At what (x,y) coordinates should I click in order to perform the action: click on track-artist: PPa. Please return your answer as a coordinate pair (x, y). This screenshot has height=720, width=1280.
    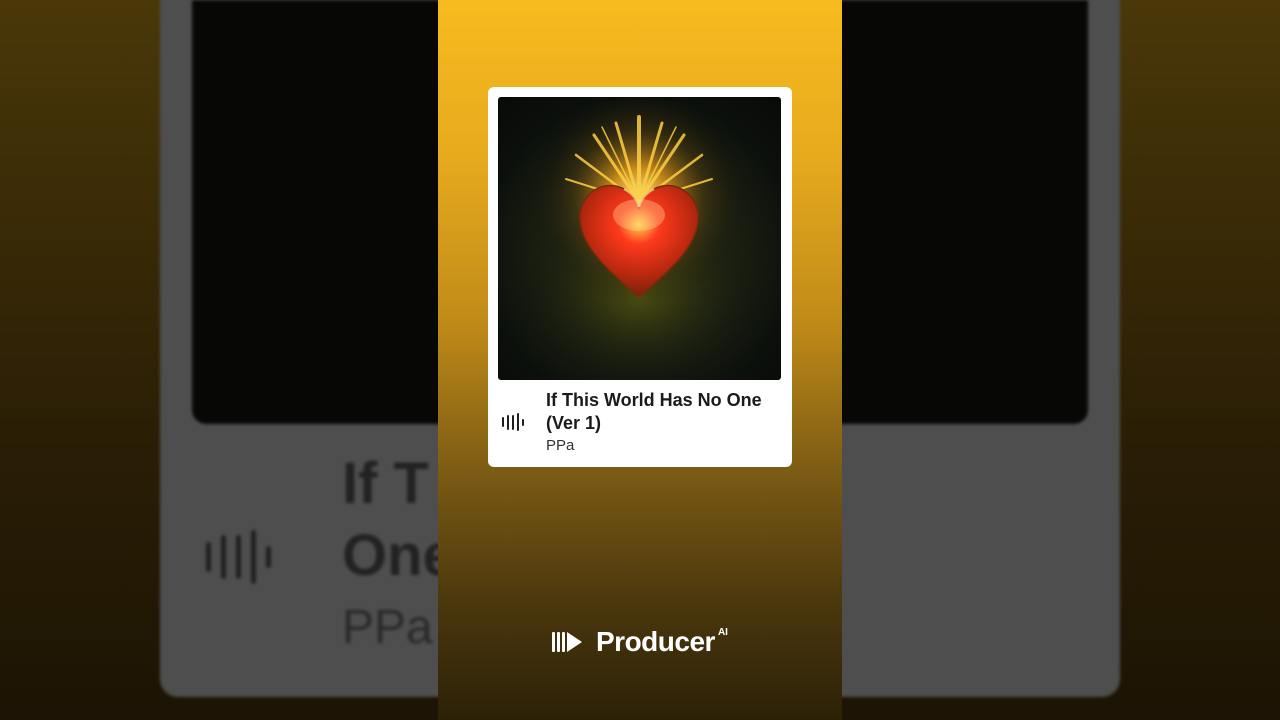
    Looking at the image, I should click on (560, 446).